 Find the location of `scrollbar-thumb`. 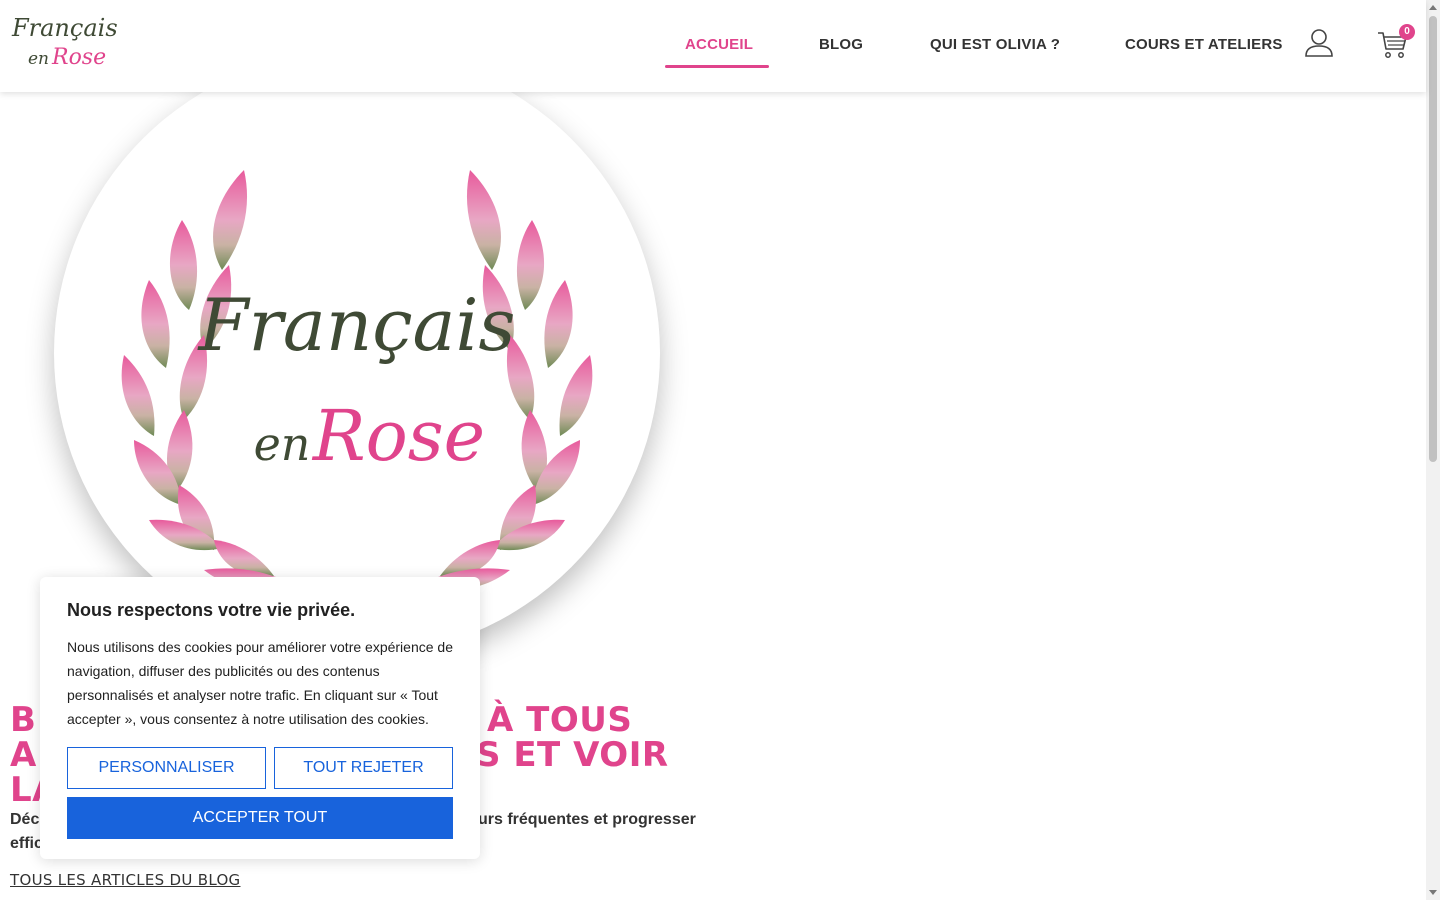

scrollbar-thumb is located at coordinates (1433, 239).